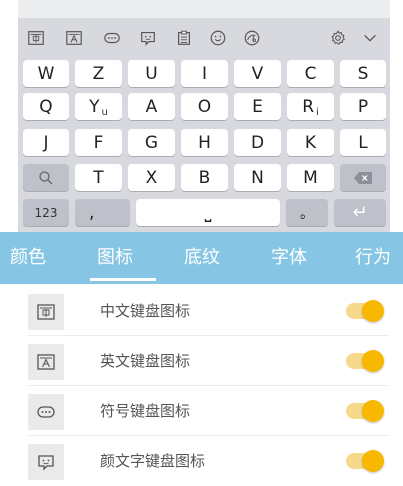  Describe the element at coordinates (310, 177) in the screenshot. I see `key: M` at that location.